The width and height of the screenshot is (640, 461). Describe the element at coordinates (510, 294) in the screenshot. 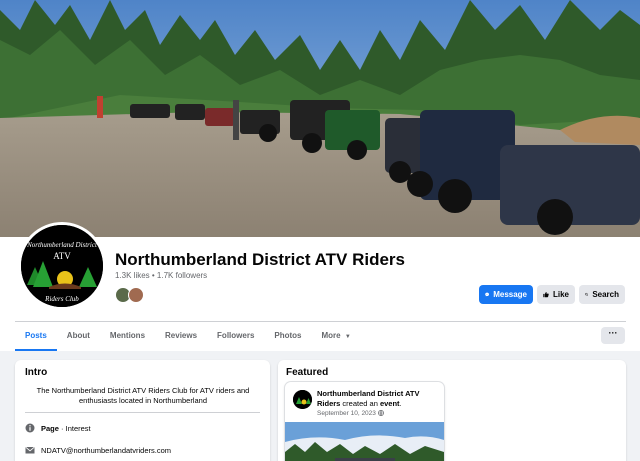

I see `message-label: Message` at that location.